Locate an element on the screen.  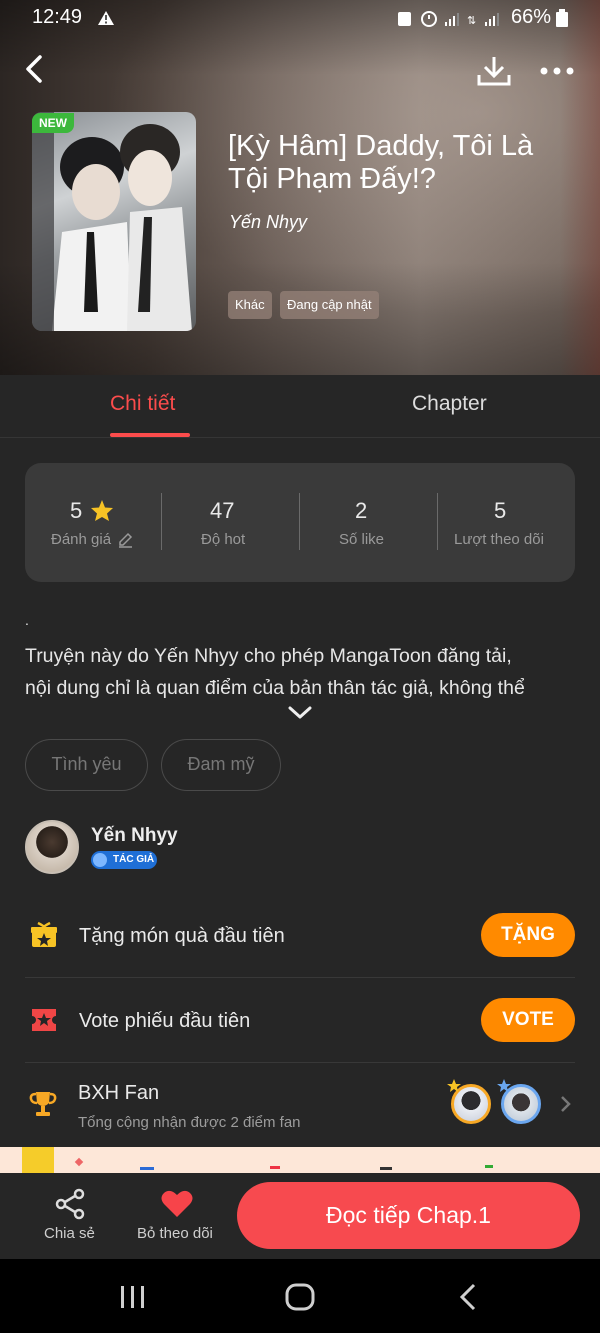
status-time: 12:49 is located at coordinates (57, 17).